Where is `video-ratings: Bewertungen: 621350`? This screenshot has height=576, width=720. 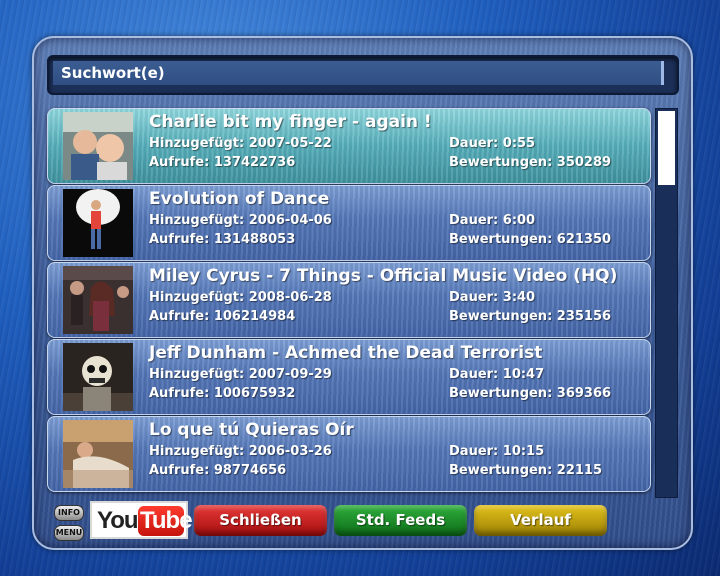
video-ratings: Bewertungen: 621350 is located at coordinates (530, 239).